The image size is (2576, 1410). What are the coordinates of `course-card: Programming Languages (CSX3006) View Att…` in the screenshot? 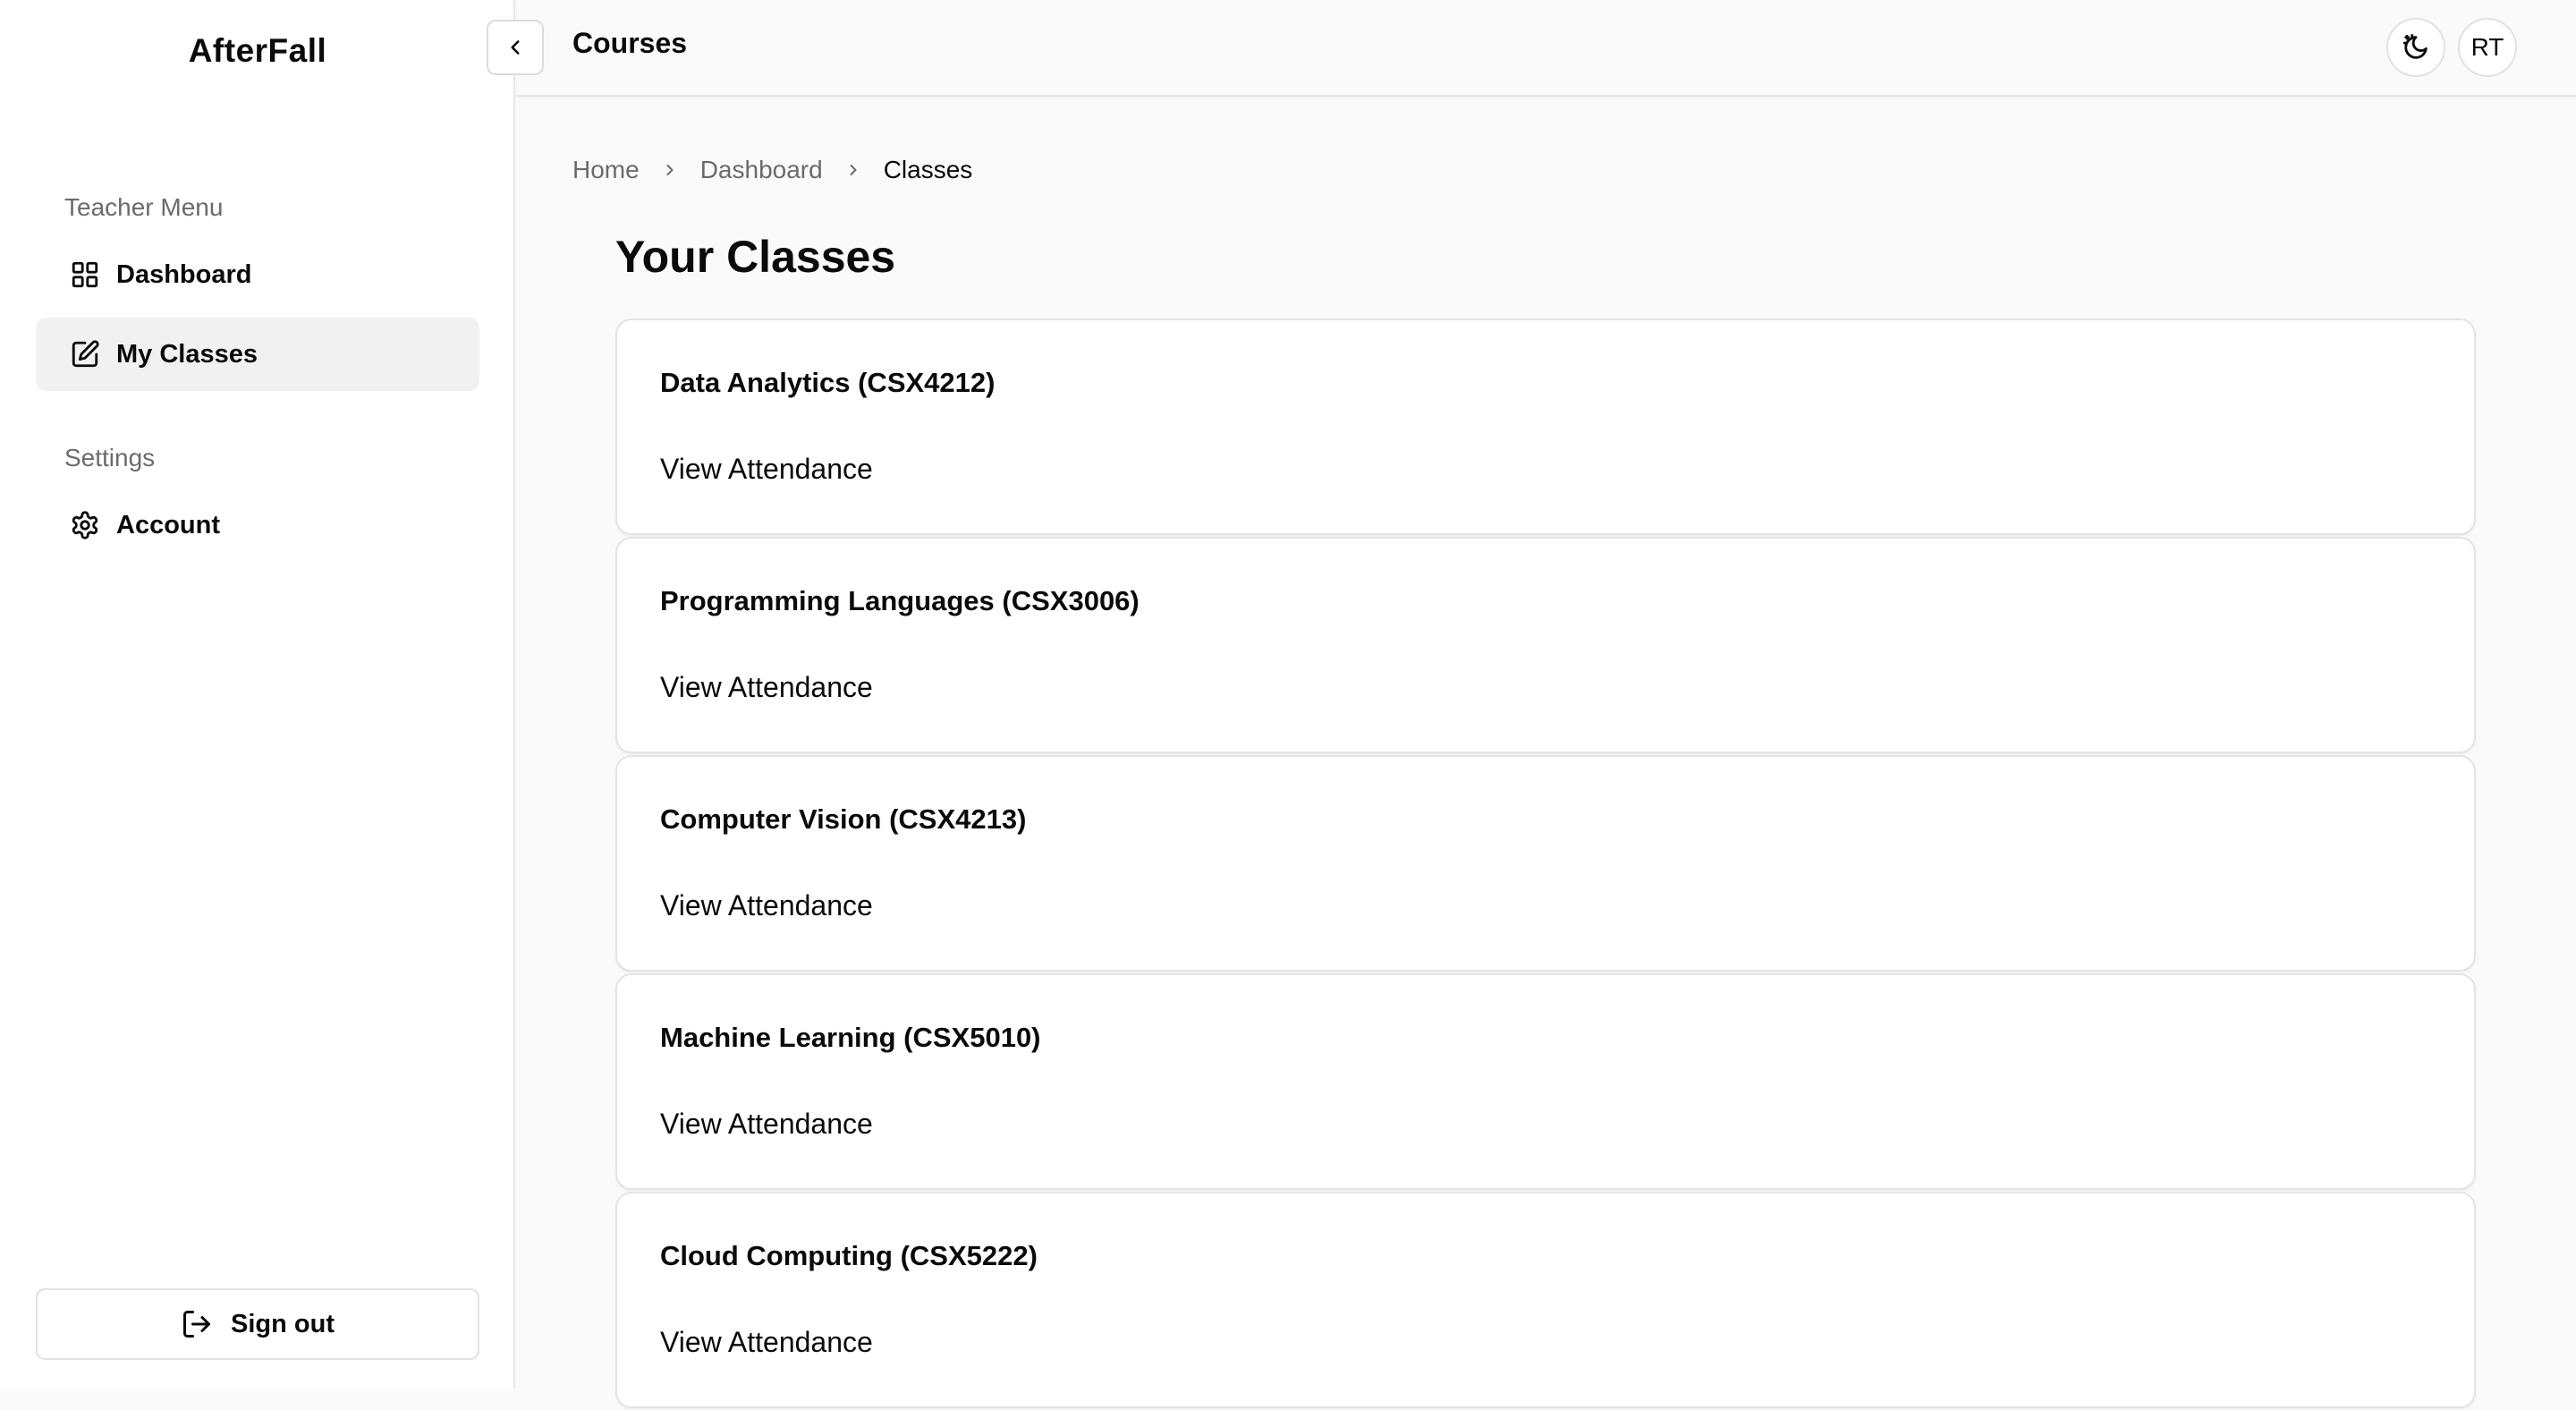 It's located at (1545, 645).